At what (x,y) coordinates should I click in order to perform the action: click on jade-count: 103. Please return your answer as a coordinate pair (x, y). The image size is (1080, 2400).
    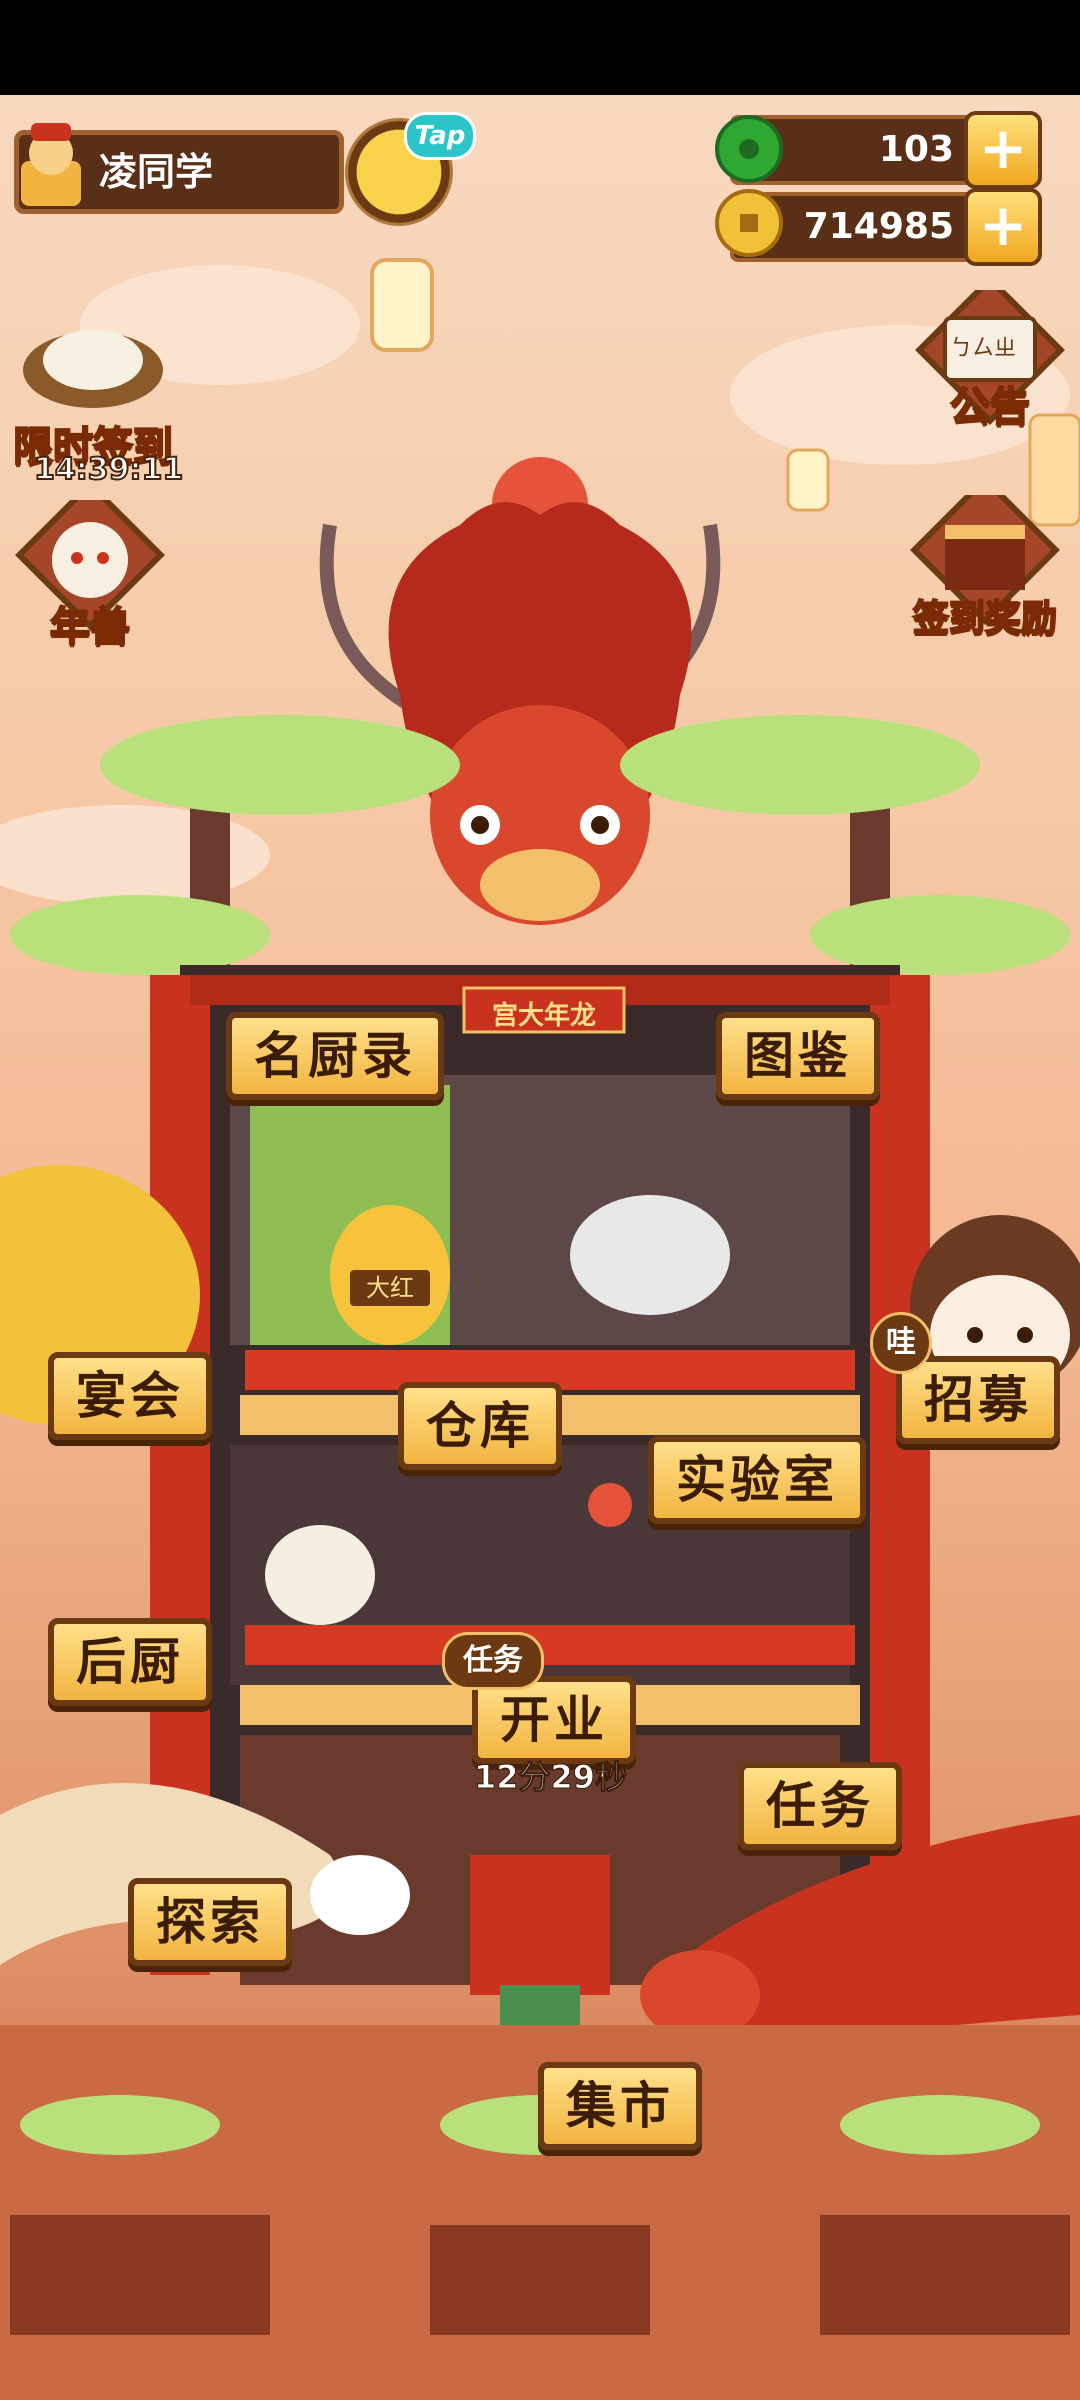
    Looking at the image, I should click on (916, 149).